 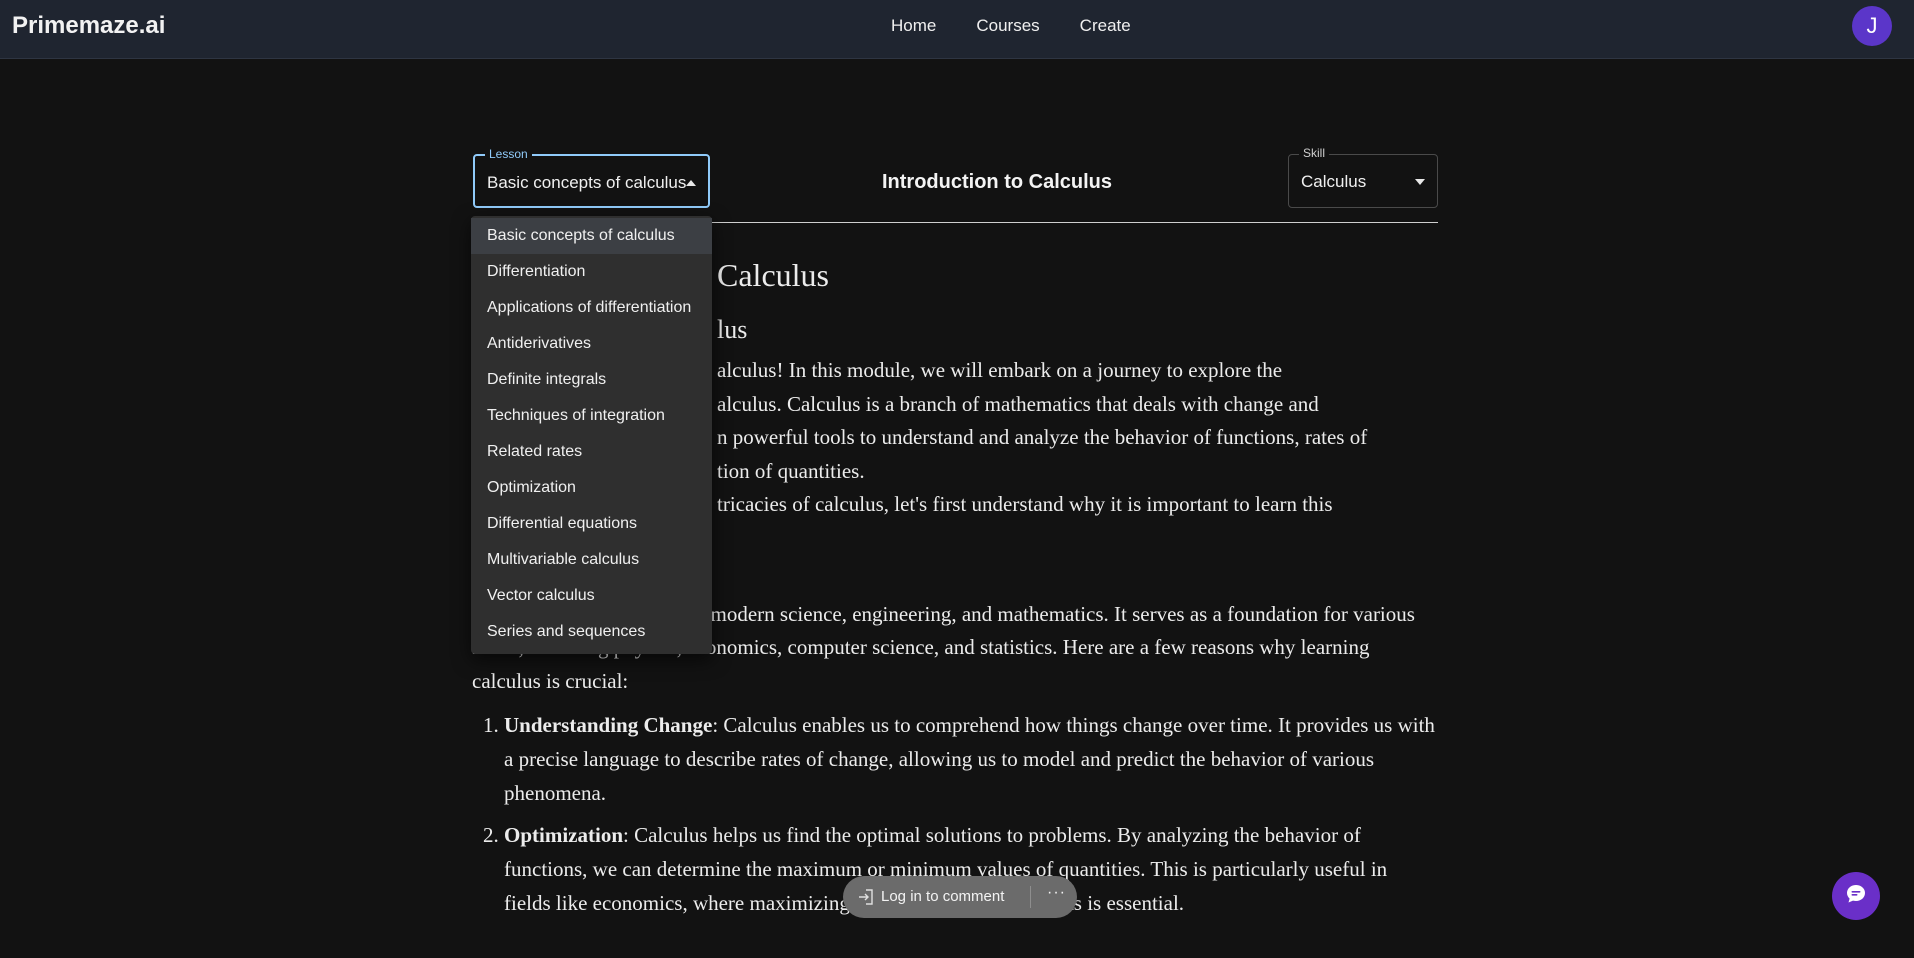 I want to click on nav-create-link: Create, so click(x=1105, y=26).